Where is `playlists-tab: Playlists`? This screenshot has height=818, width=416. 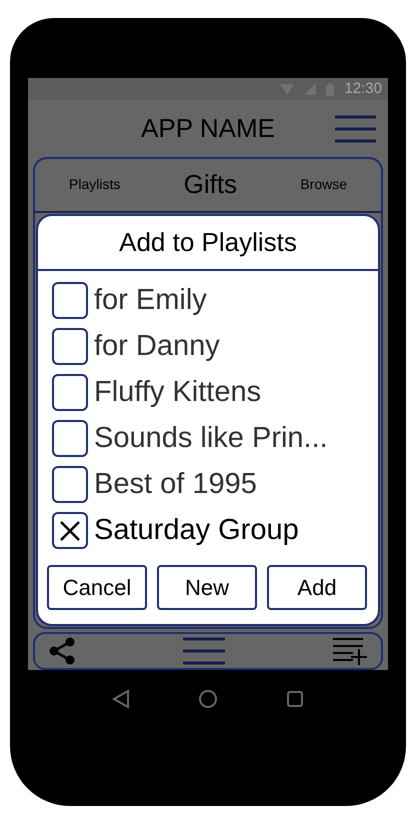
playlists-tab: Playlists is located at coordinates (94, 185).